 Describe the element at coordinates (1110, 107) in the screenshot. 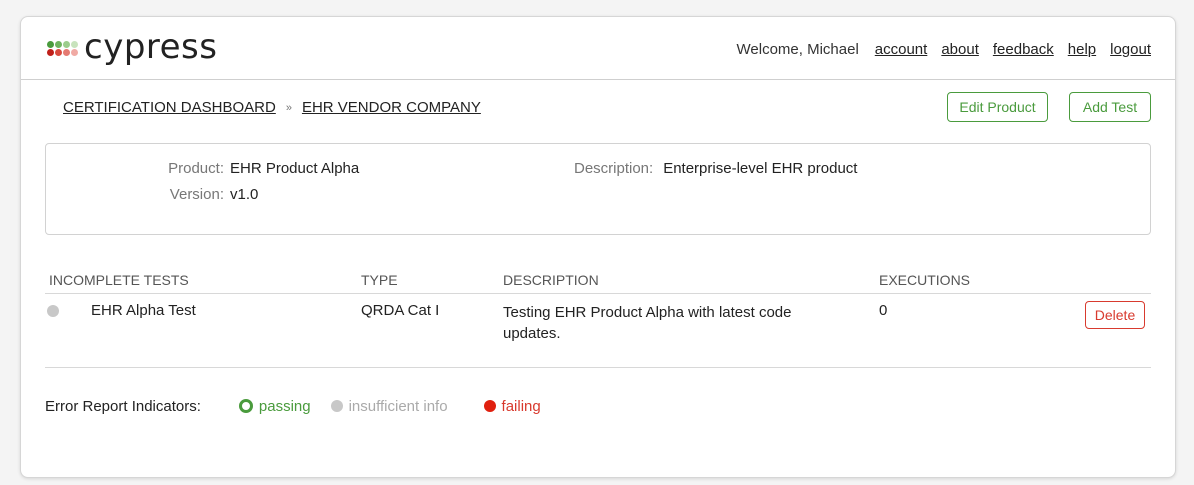

I see `add-test-button: Add Test` at that location.